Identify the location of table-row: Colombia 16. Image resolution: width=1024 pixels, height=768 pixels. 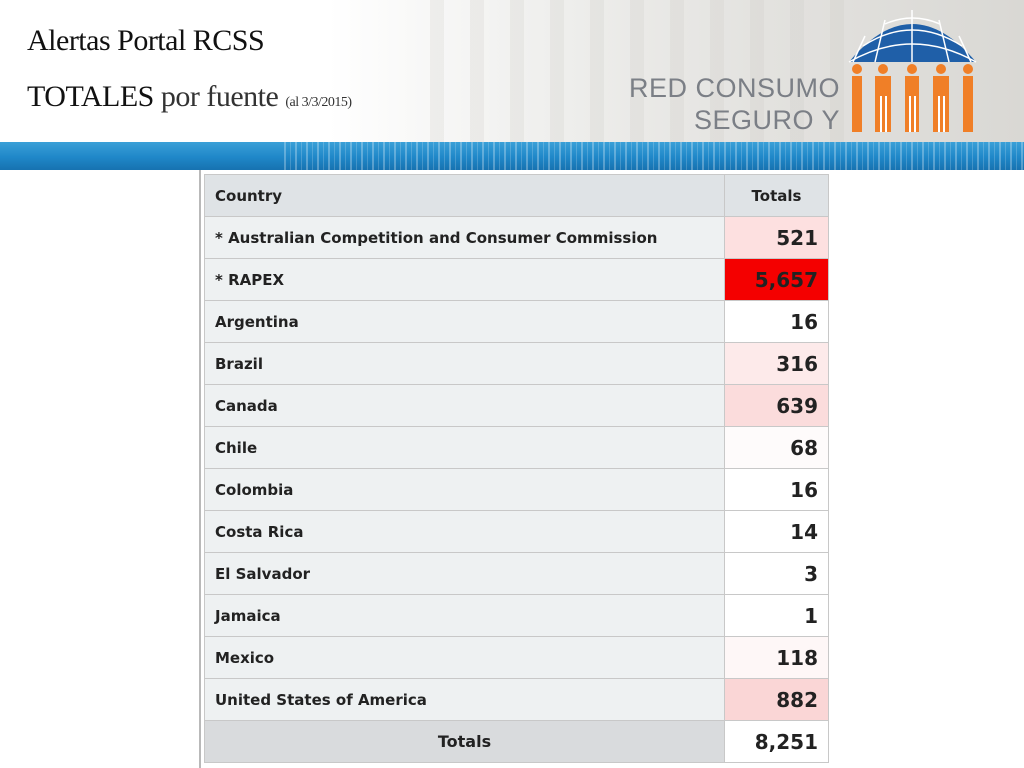
(516, 489).